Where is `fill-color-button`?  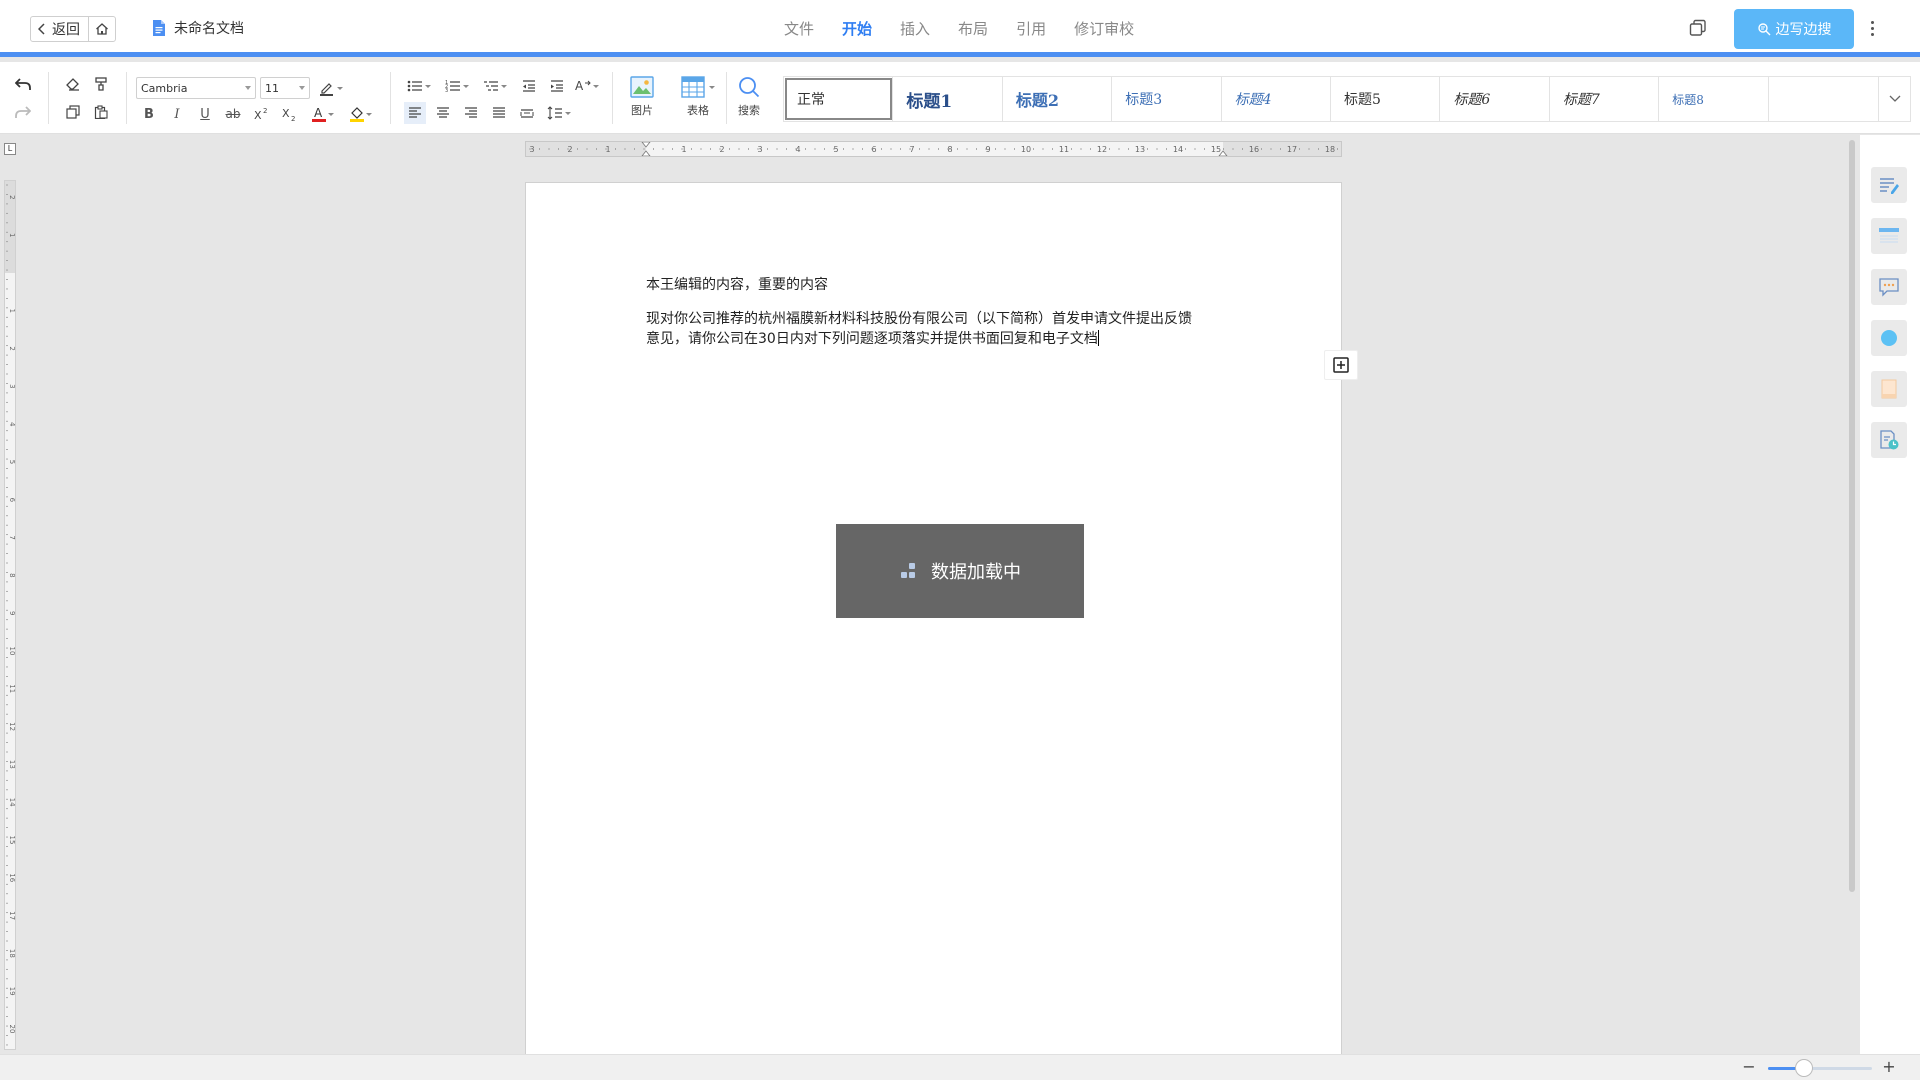
fill-color-button is located at coordinates (361, 114).